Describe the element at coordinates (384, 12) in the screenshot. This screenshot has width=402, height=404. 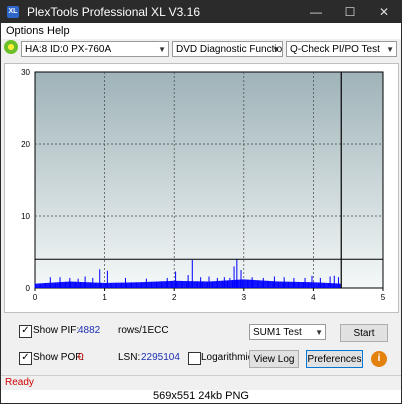
I see `close-button: ✕` at that location.